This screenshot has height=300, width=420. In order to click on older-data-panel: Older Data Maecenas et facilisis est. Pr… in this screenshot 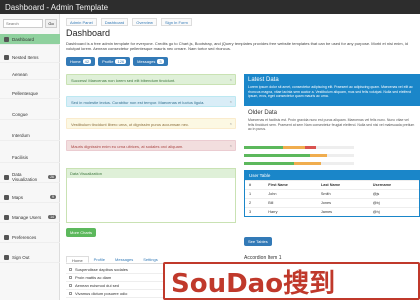, I will do `click(332, 121)`.